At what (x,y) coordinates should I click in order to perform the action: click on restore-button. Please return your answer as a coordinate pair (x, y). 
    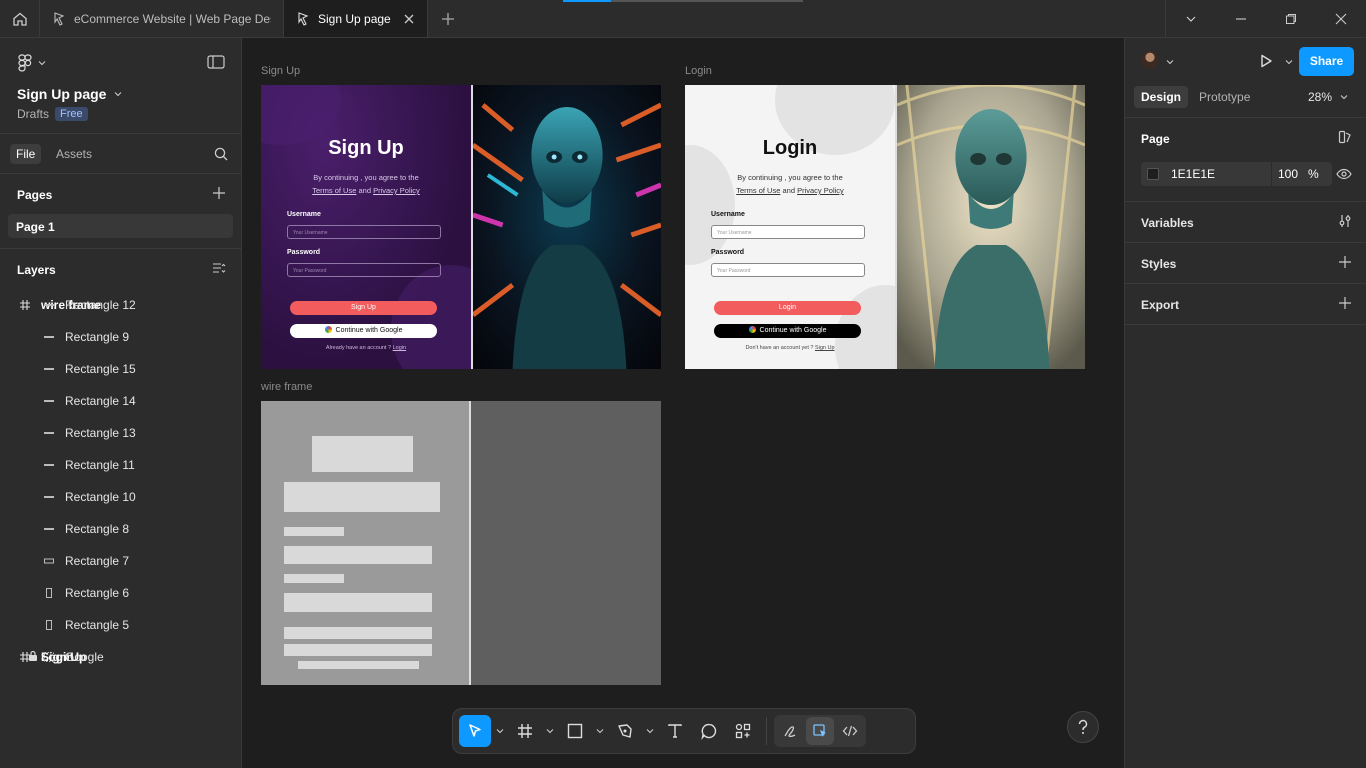
    Looking at the image, I should click on (1291, 19).